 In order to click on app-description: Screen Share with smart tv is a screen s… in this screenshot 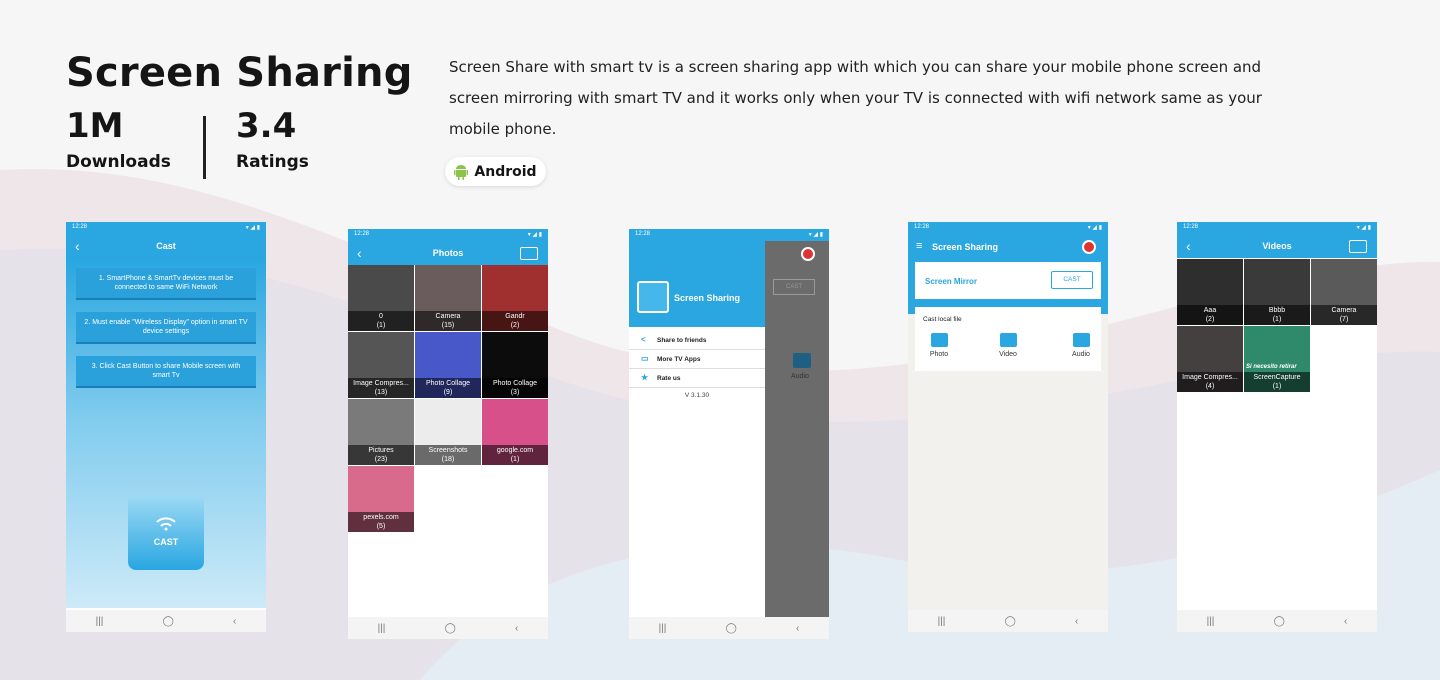, I will do `click(855, 98)`.